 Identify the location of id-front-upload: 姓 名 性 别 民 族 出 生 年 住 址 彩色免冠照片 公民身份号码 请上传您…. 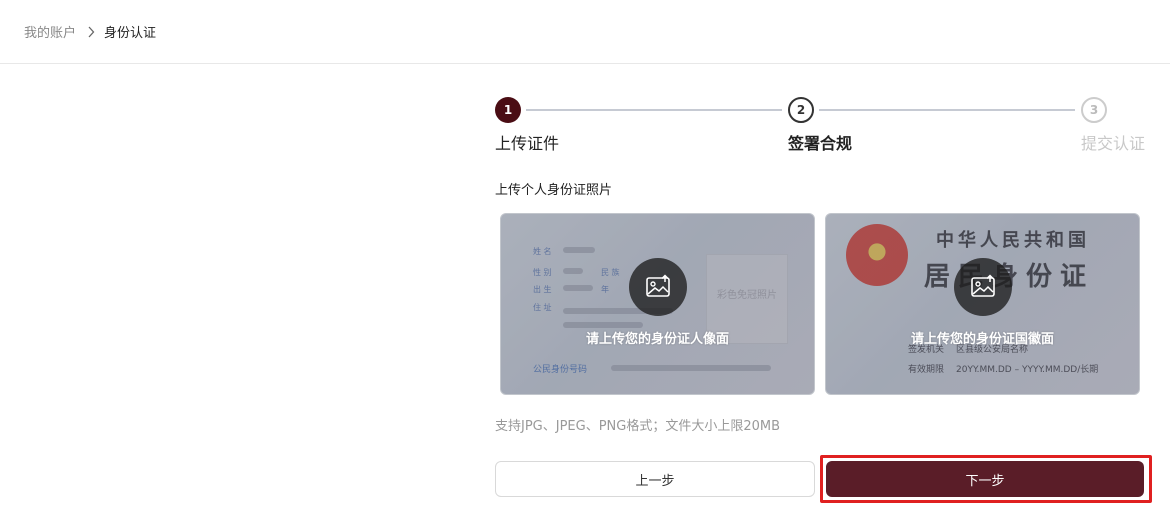
(657, 304).